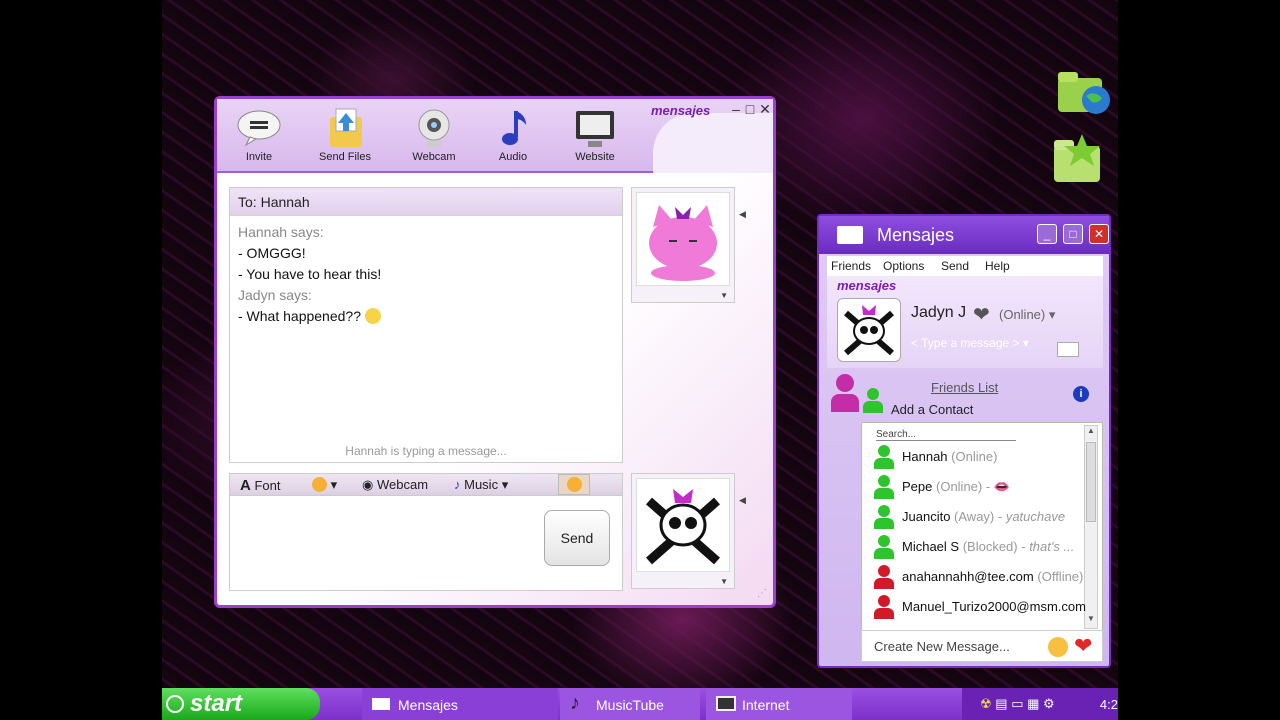  I want to click on scroll-thumb, so click(1091, 482).